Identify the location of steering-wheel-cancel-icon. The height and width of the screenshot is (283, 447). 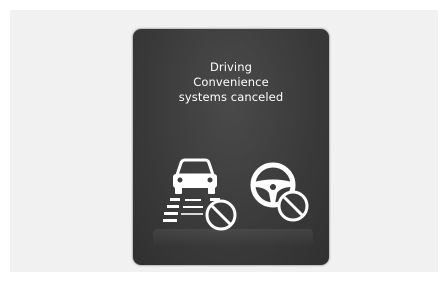
(279, 192).